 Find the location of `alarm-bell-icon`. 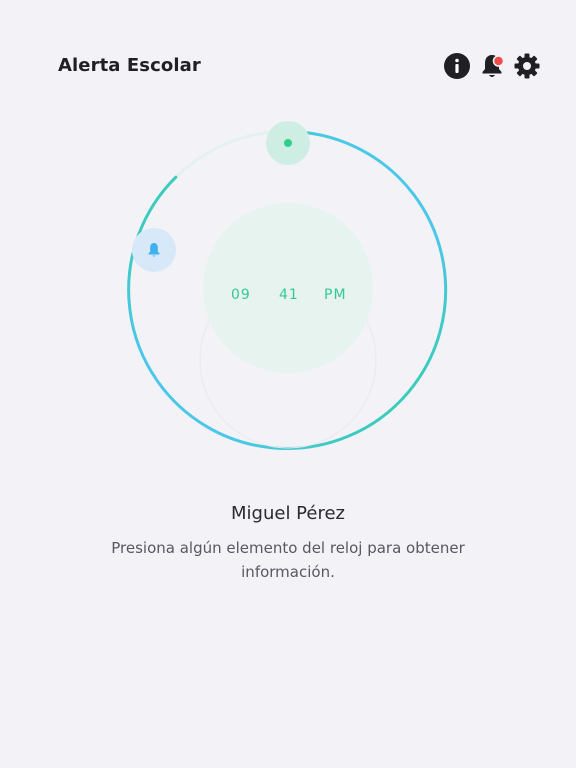

alarm-bell-icon is located at coordinates (154, 250).